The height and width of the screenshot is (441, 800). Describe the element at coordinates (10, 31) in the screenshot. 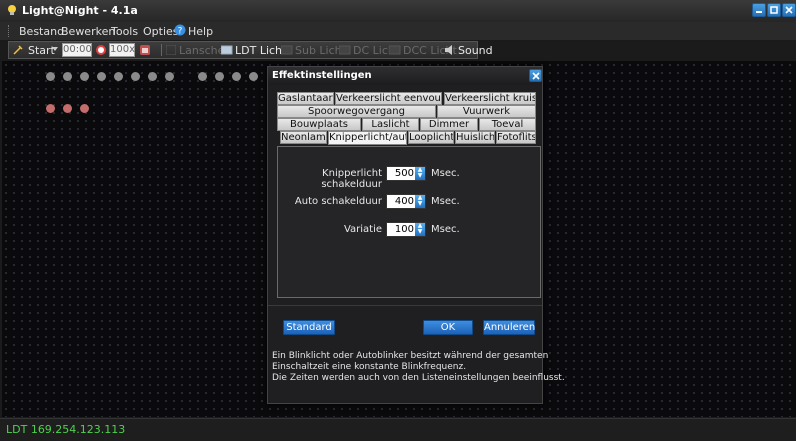

I see `menu-grip` at that location.